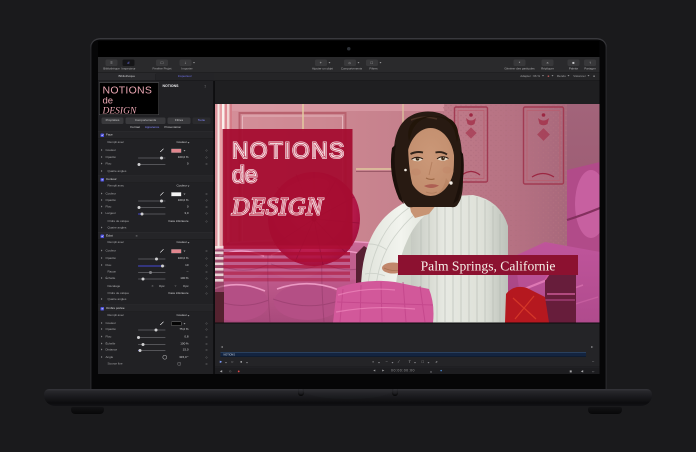 The height and width of the screenshot is (452, 696). What do you see at coordinates (487, 266) in the screenshot?
I see `svg-text: Palm Springs, Californie` at bounding box center [487, 266].